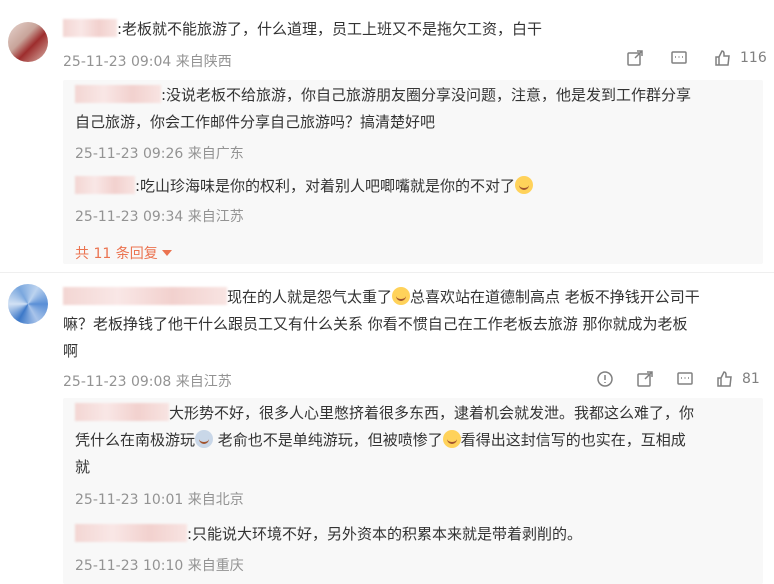 This screenshot has height=584, width=774. Describe the element at coordinates (387, 272) in the screenshot. I see `divider` at that location.